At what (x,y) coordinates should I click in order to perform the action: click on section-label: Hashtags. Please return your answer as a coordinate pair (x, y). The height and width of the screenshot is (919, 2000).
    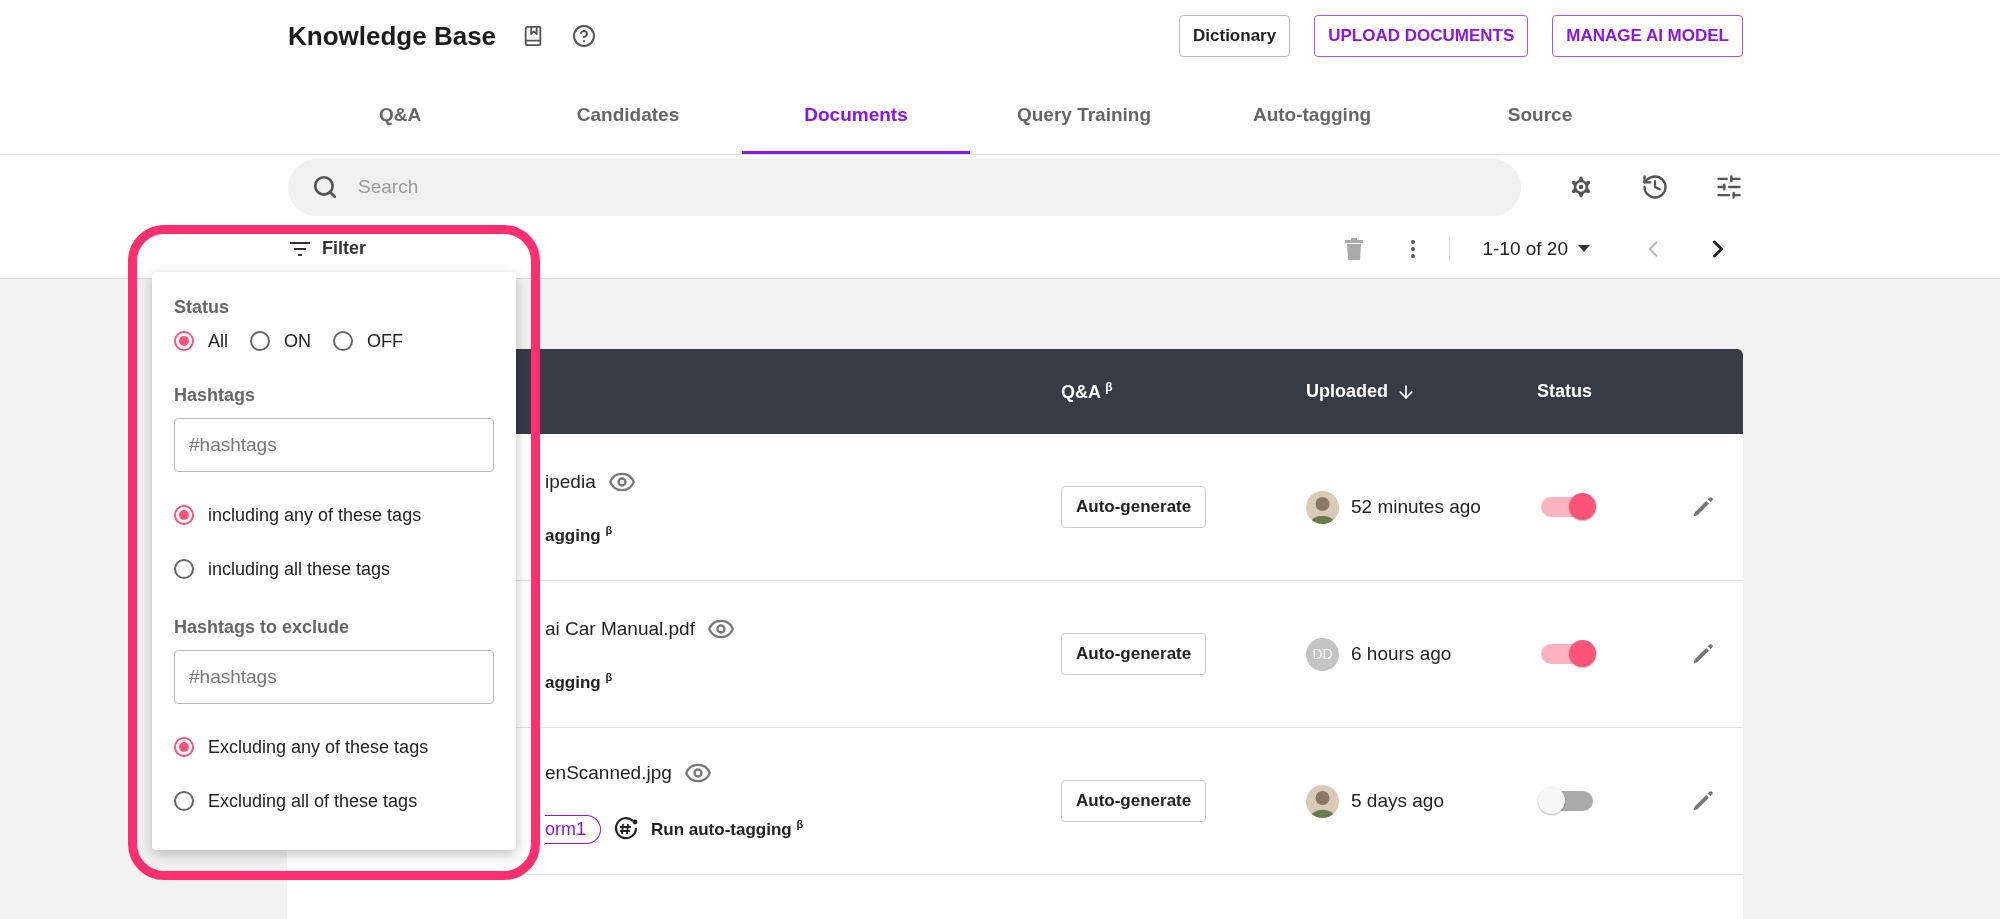
    Looking at the image, I should click on (215, 395).